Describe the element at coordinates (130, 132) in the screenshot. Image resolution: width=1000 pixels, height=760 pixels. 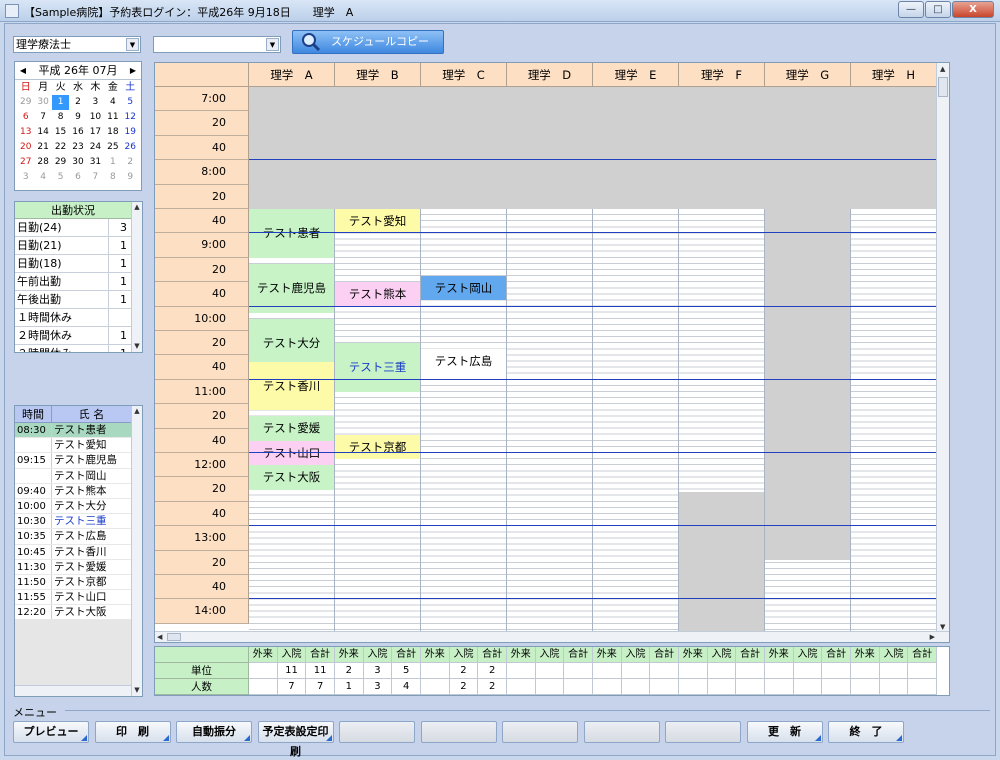
I see `calendar-day: 19` at that location.